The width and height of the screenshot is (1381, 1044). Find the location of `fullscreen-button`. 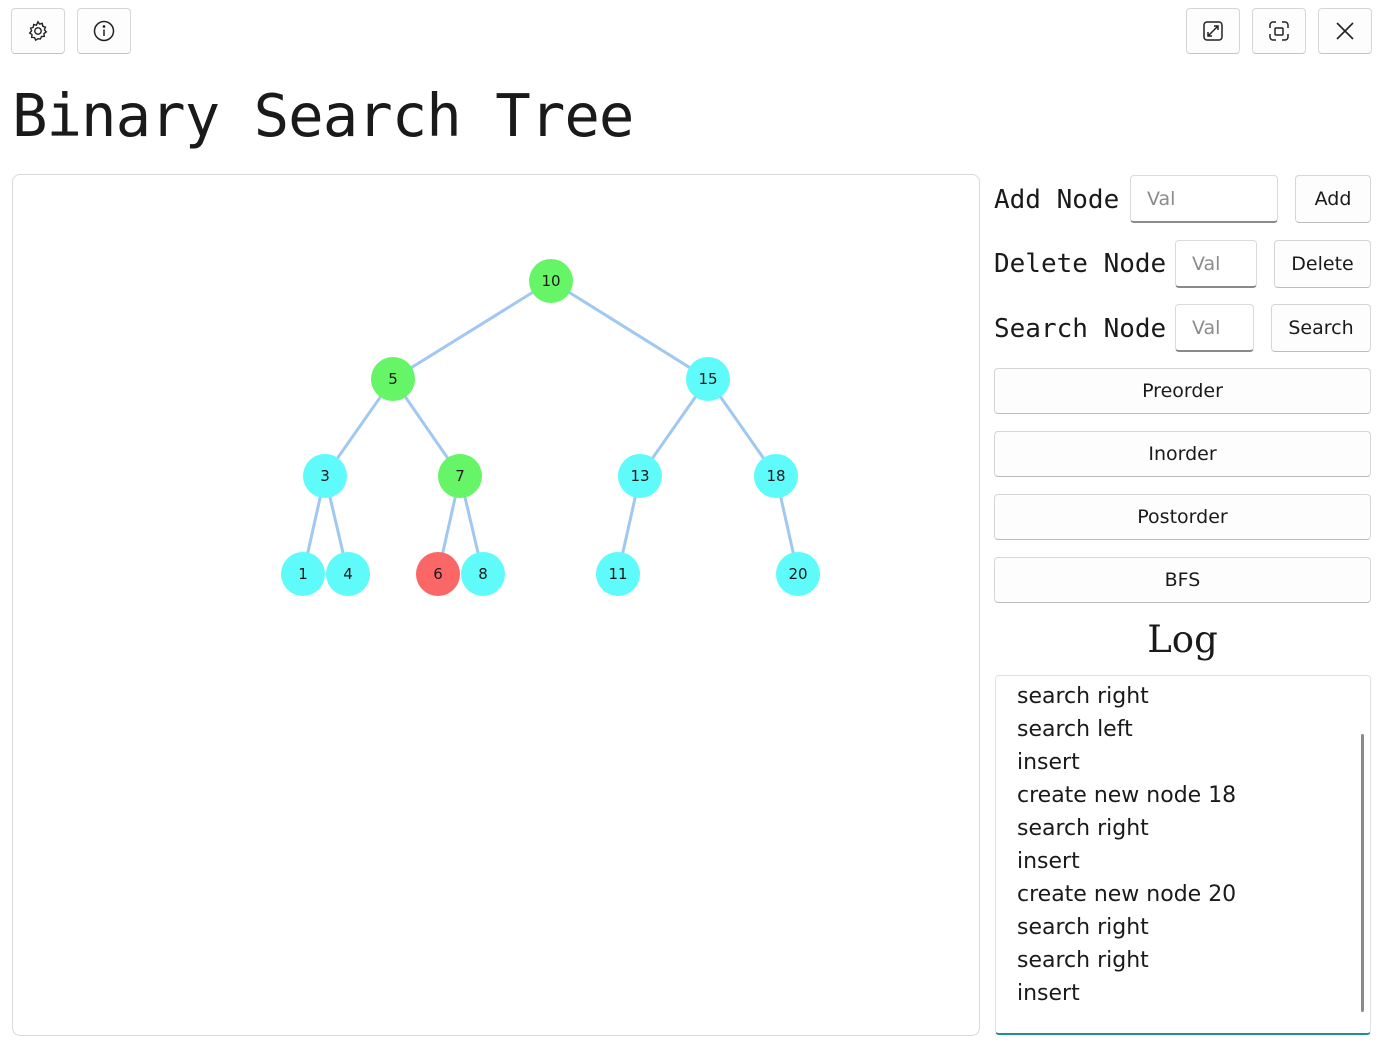

fullscreen-button is located at coordinates (1279, 31).